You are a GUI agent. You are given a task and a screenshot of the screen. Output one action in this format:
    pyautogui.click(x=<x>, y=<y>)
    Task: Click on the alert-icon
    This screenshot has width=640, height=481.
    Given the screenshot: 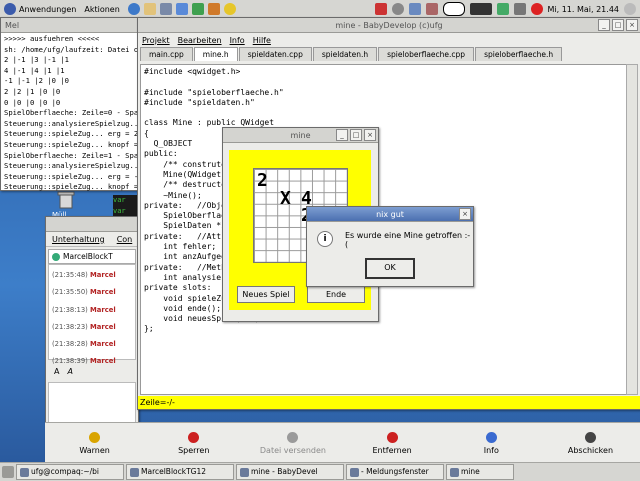 What is the action you would take?
    pyautogui.click(x=537, y=9)
    